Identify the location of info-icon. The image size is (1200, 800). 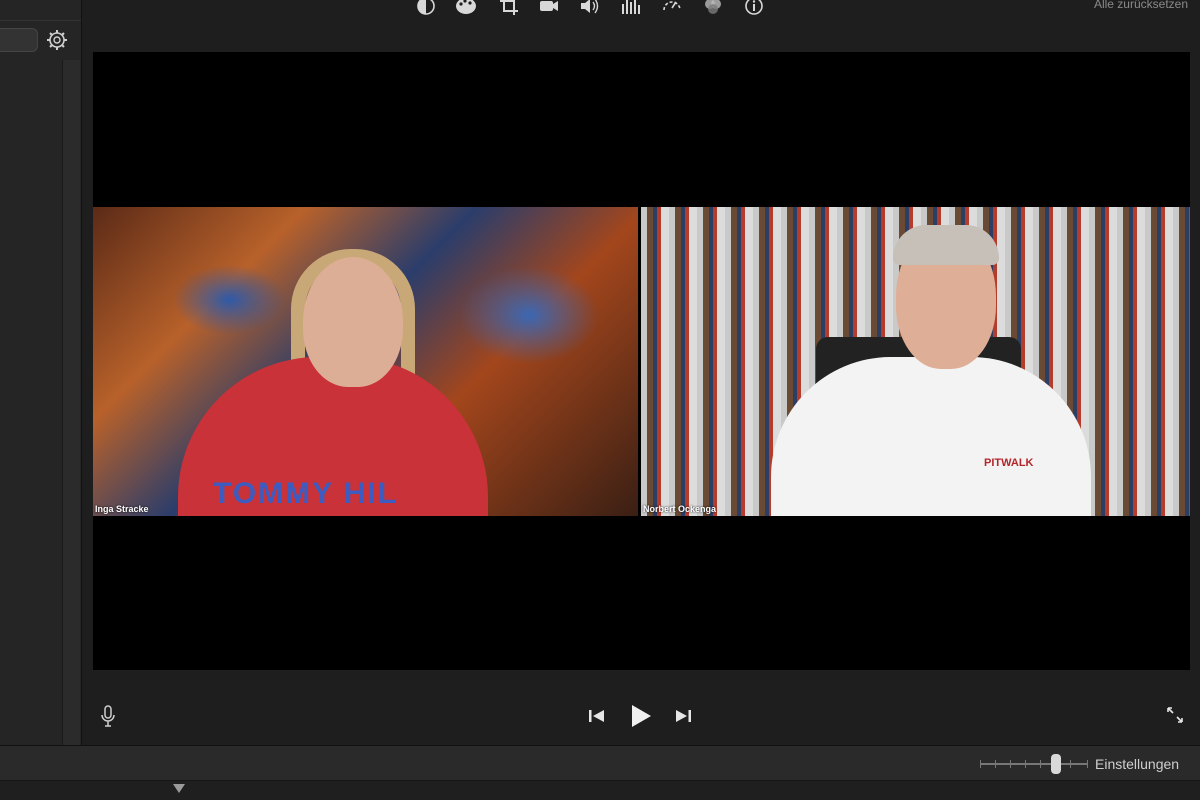
(754, 8).